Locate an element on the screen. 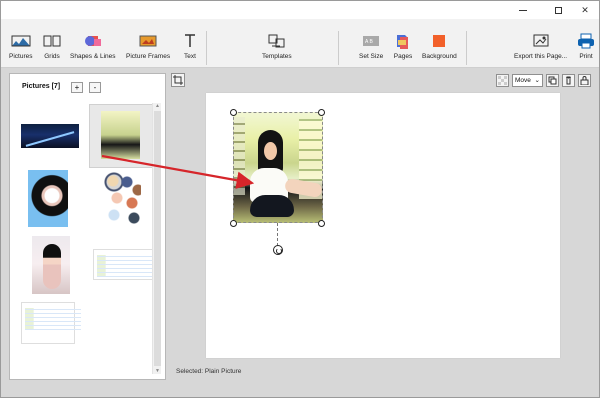 The height and width of the screenshot is (398, 600). pictures-scrollbar: ▲ ▼ is located at coordinates (156, 238).